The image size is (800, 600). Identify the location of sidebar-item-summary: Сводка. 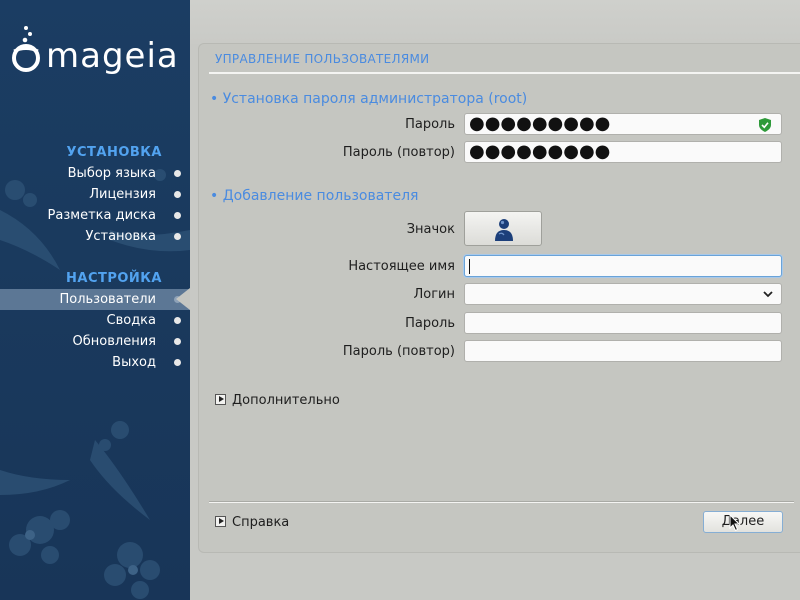
(95, 320).